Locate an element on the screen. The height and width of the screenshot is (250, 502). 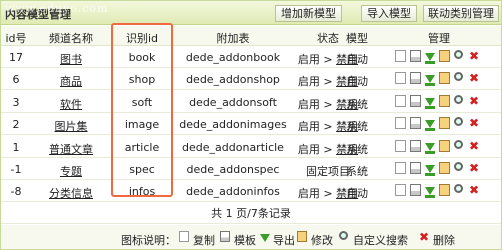
title-bar: 内容模型管理 www.eduyo.com 增加新模型 导入模型 联动类别管理 is located at coordinates (251, 13).